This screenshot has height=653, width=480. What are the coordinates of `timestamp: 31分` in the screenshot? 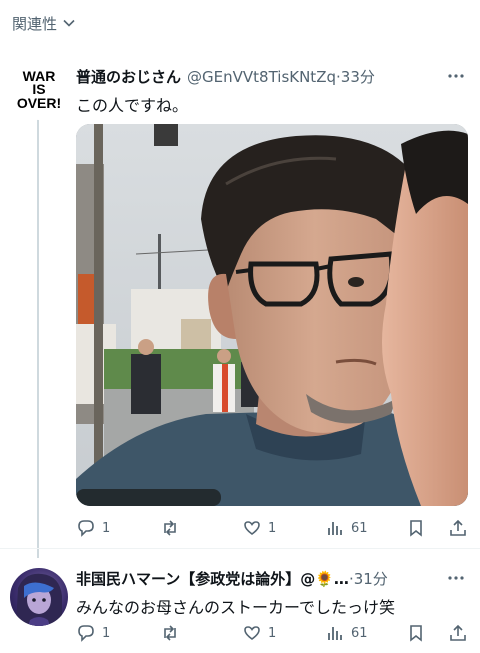 It's located at (371, 578).